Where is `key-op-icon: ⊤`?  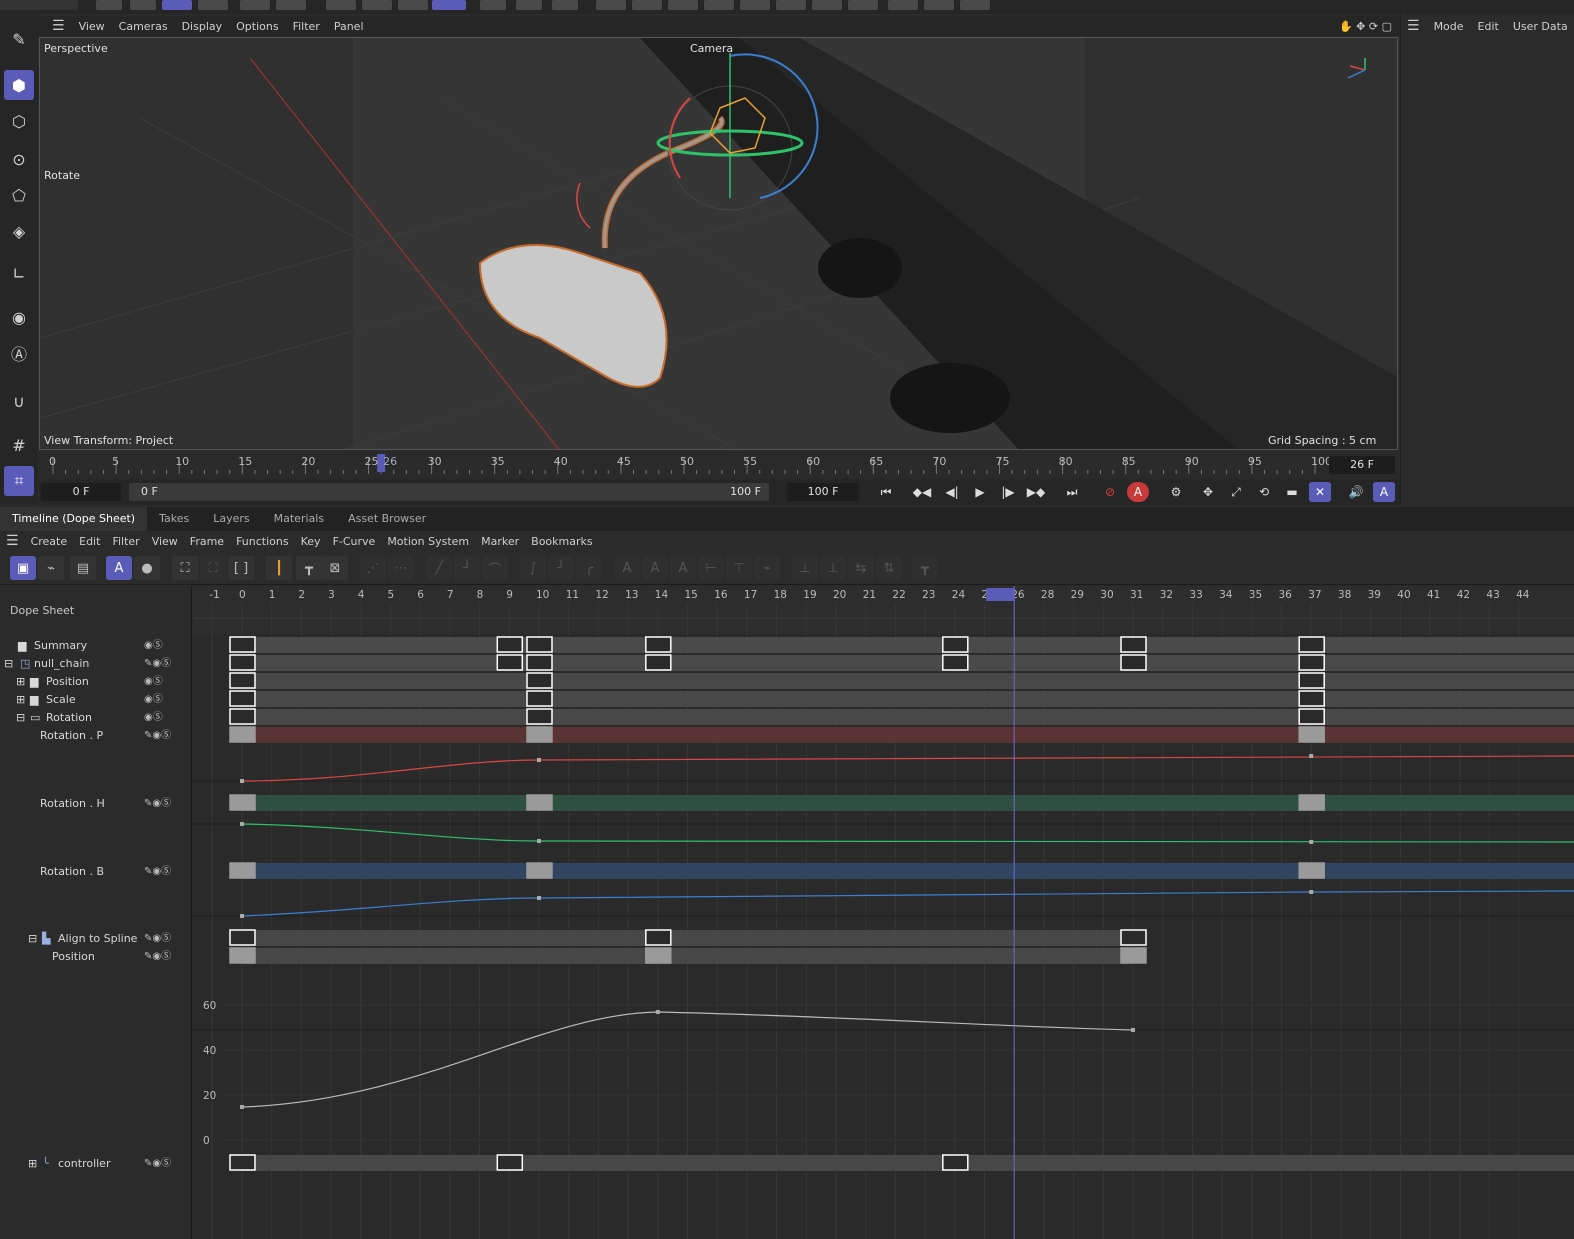
key-op-icon: ⊤ is located at coordinates (739, 568).